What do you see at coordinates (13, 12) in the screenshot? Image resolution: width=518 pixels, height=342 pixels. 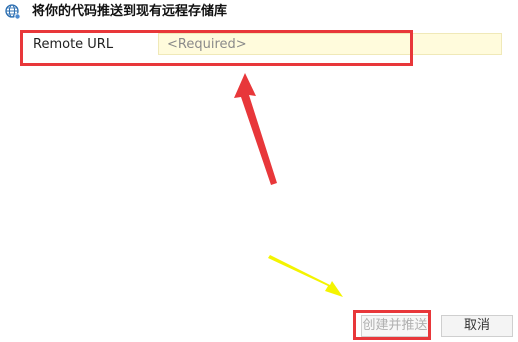 I see `globe-network-icon` at bounding box center [13, 12].